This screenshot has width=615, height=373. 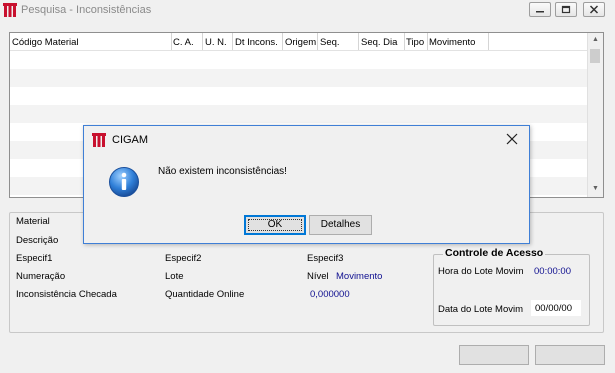 I want to click on minimize-icon, so click(x=540, y=12).